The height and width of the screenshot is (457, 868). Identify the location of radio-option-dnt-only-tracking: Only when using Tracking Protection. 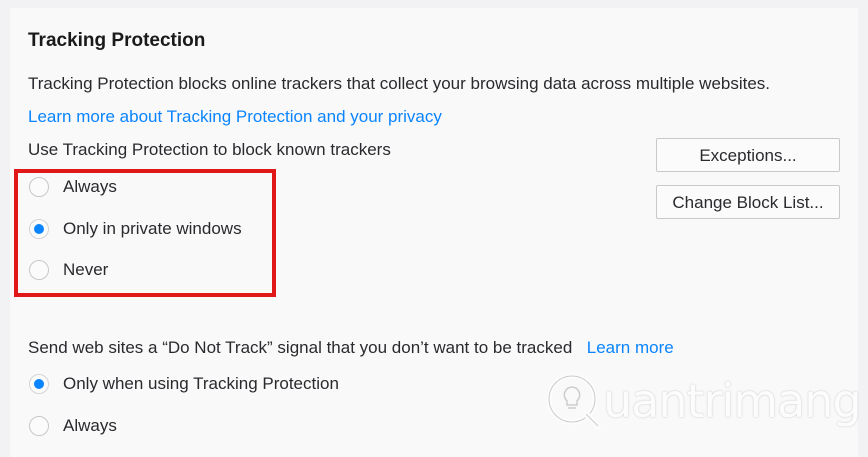
(184, 384).